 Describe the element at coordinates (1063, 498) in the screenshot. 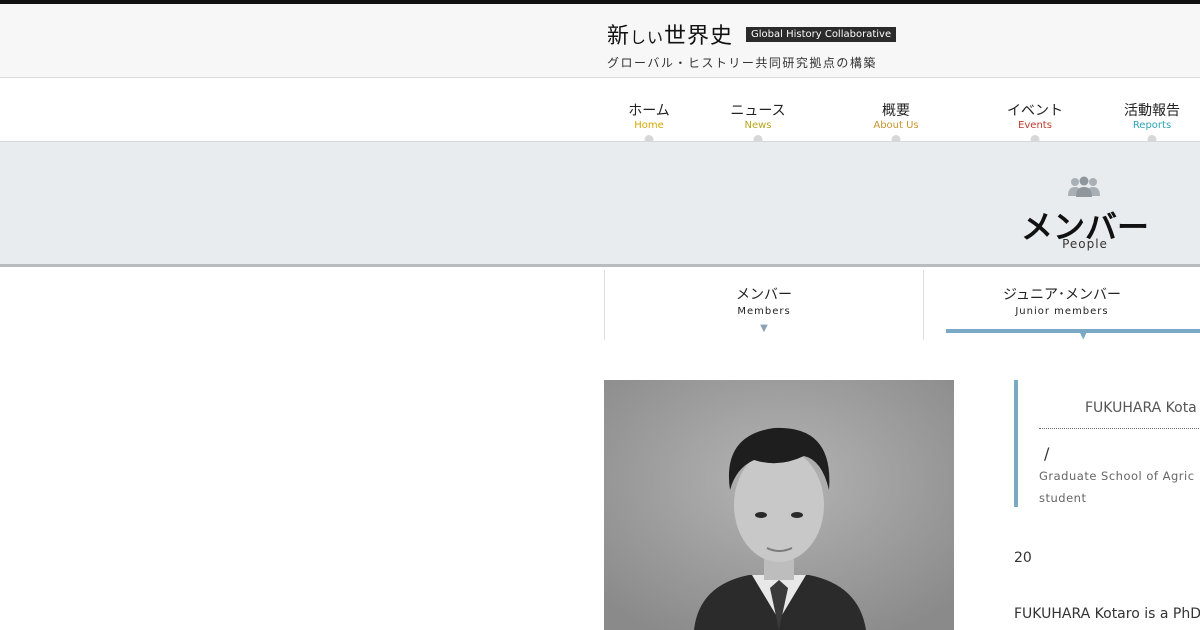

I see `member-status: student` at that location.